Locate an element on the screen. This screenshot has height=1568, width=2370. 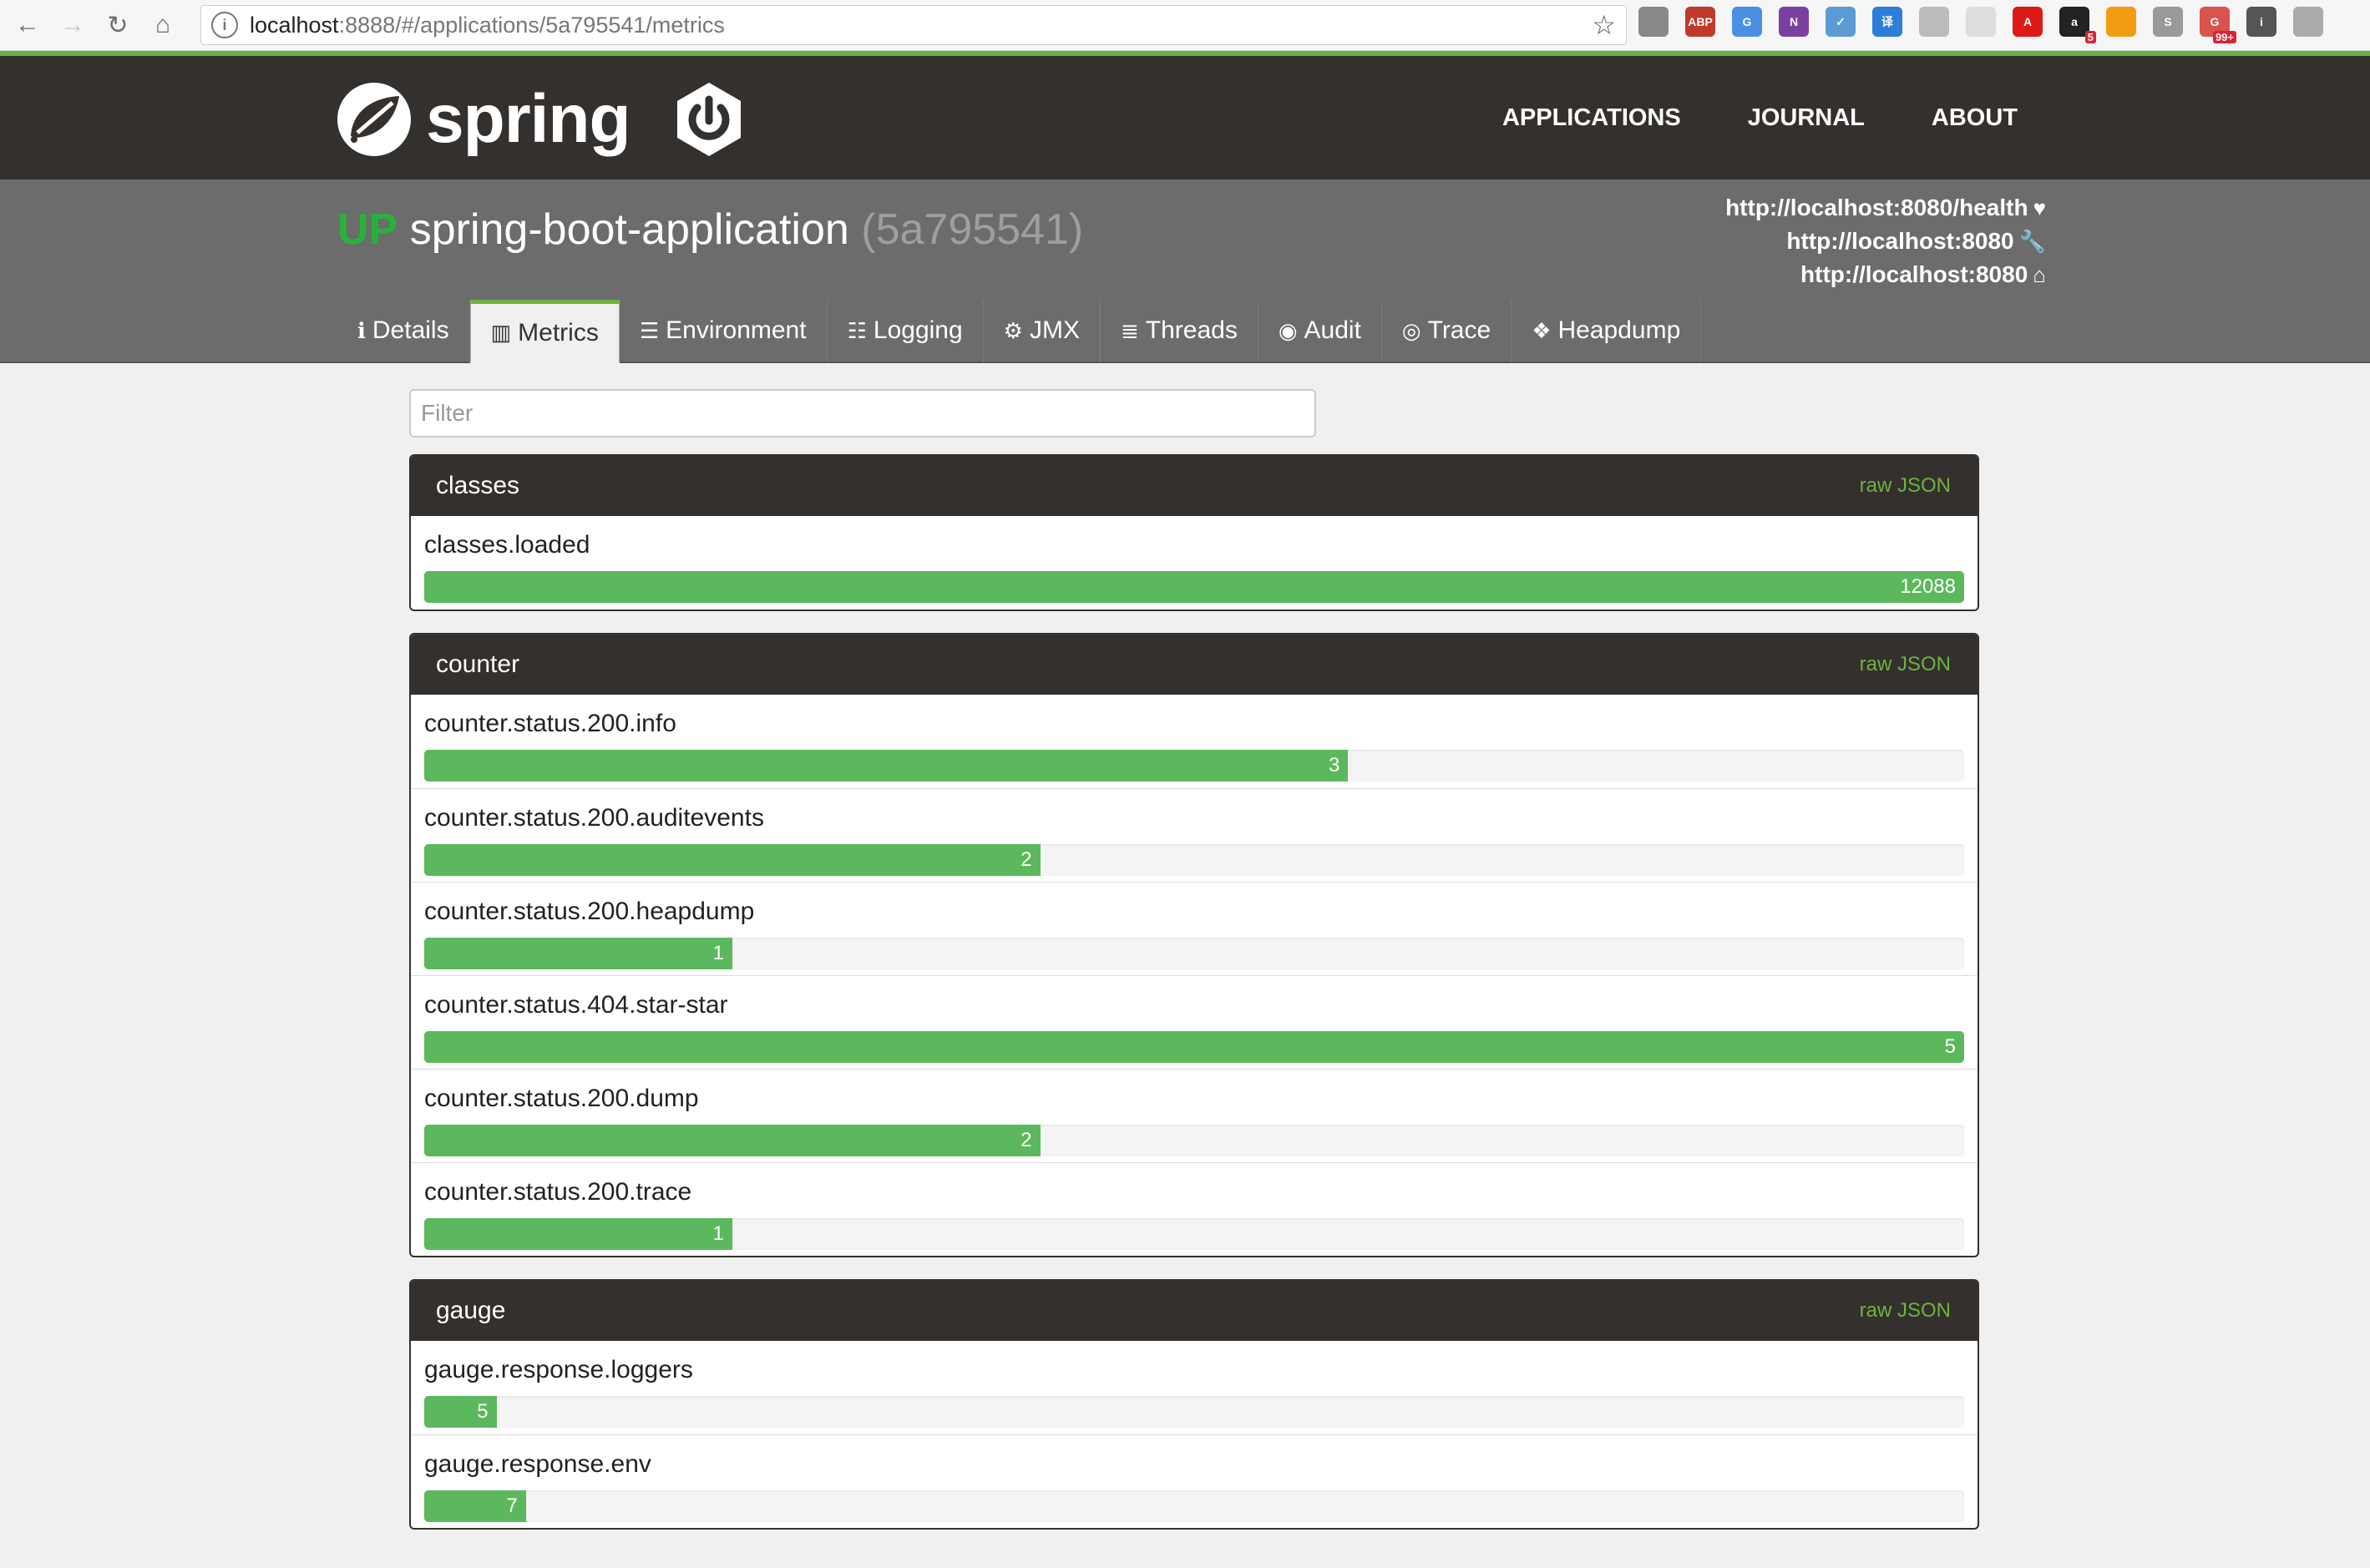
progress-track: 3 is located at coordinates (1194, 765).